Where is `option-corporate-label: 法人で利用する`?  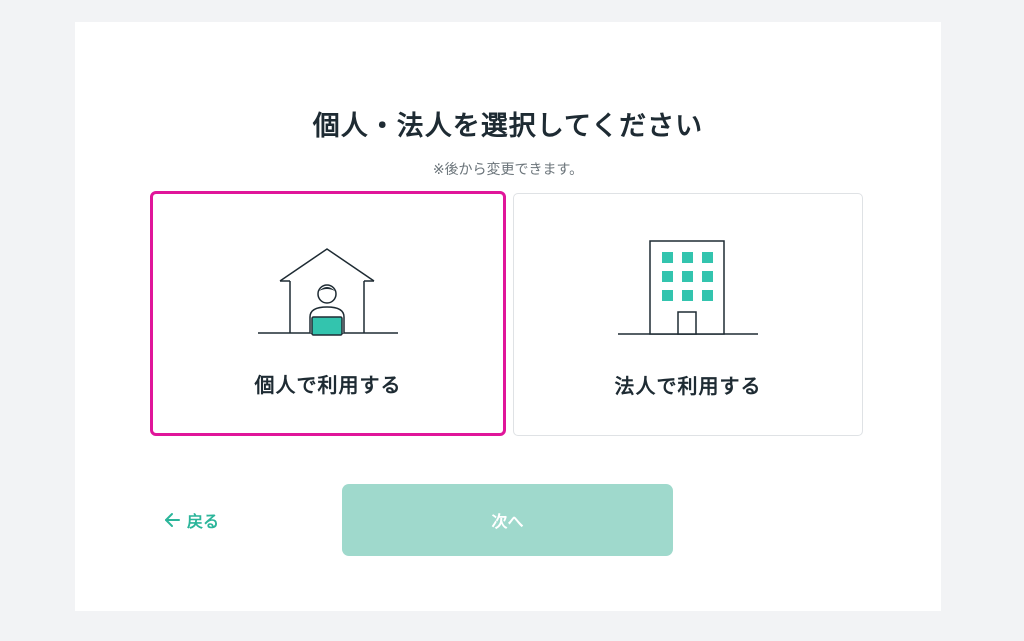
option-corporate-label: 法人で利用する is located at coordinates (688, 386).